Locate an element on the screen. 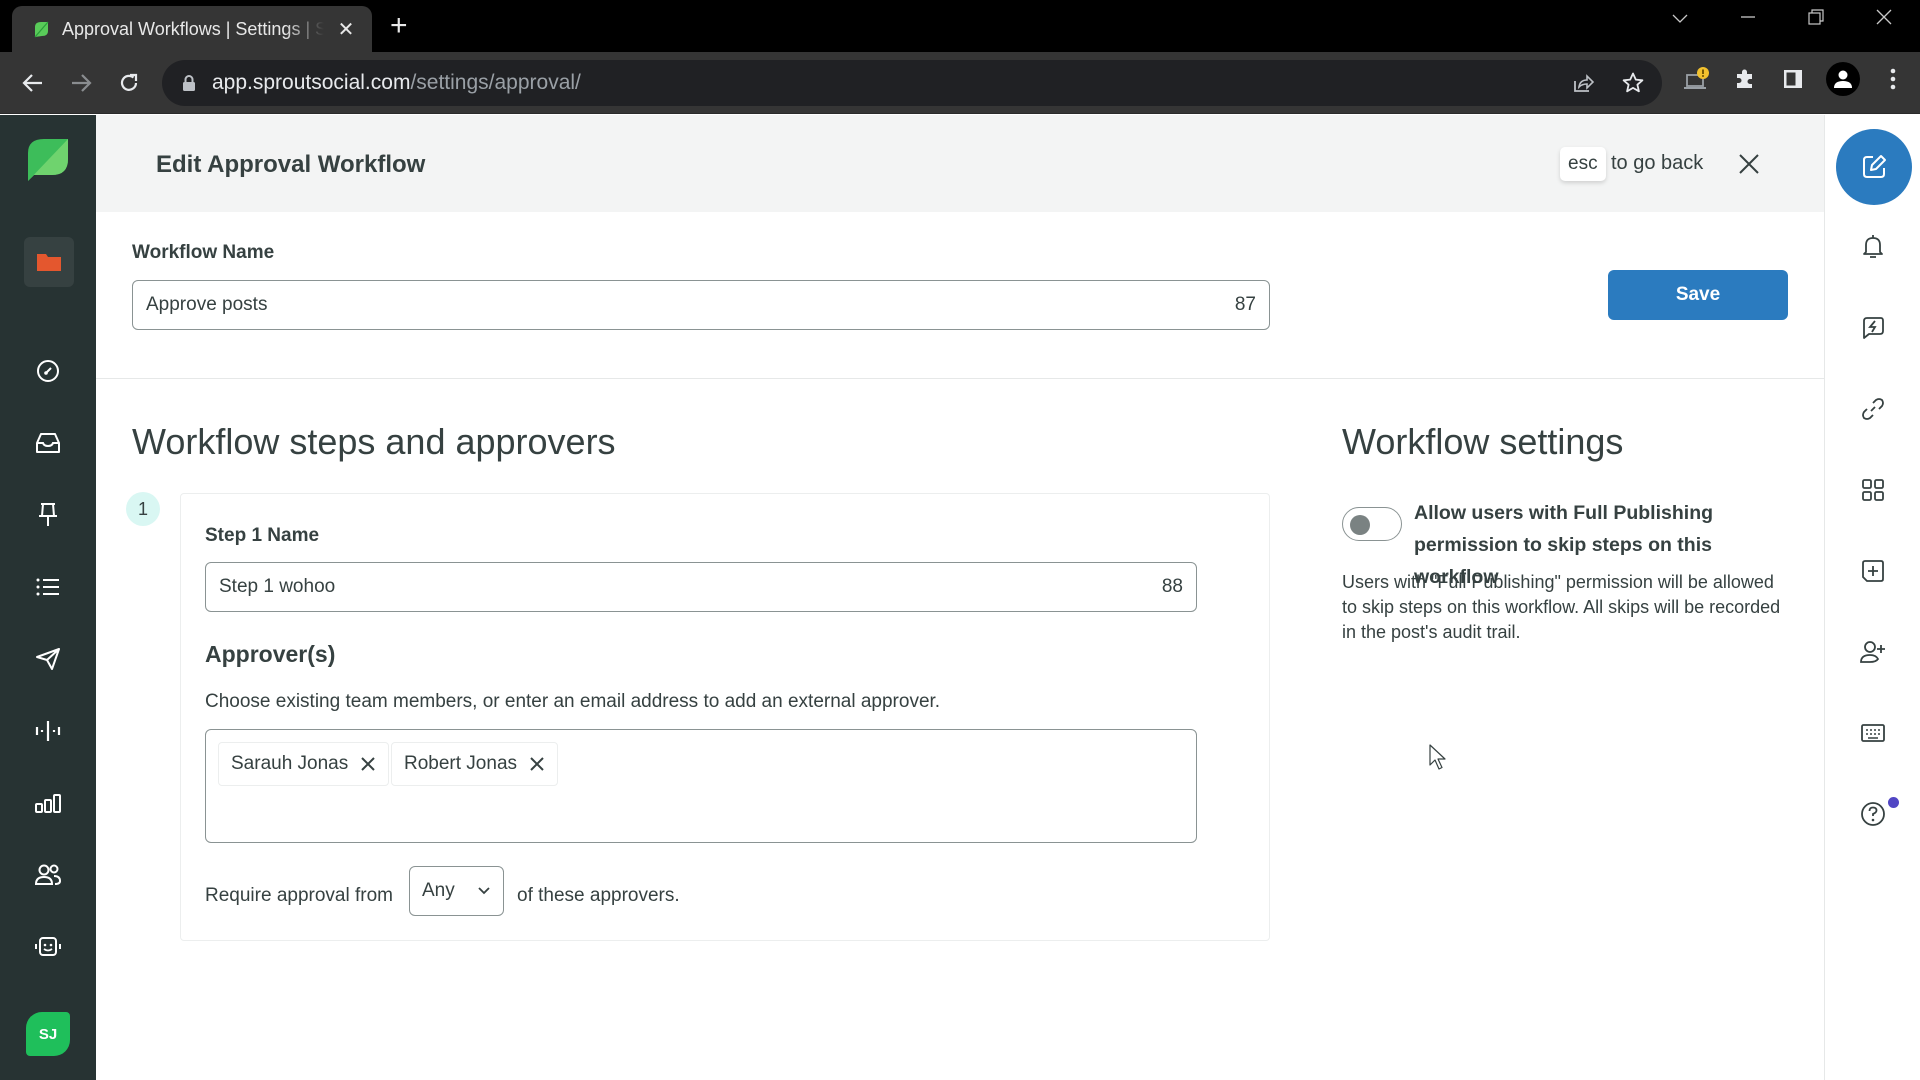 The height and width of the screenshot is (1080, 1920). left-nav-rail: SJ is located at coordinates (48, 597).